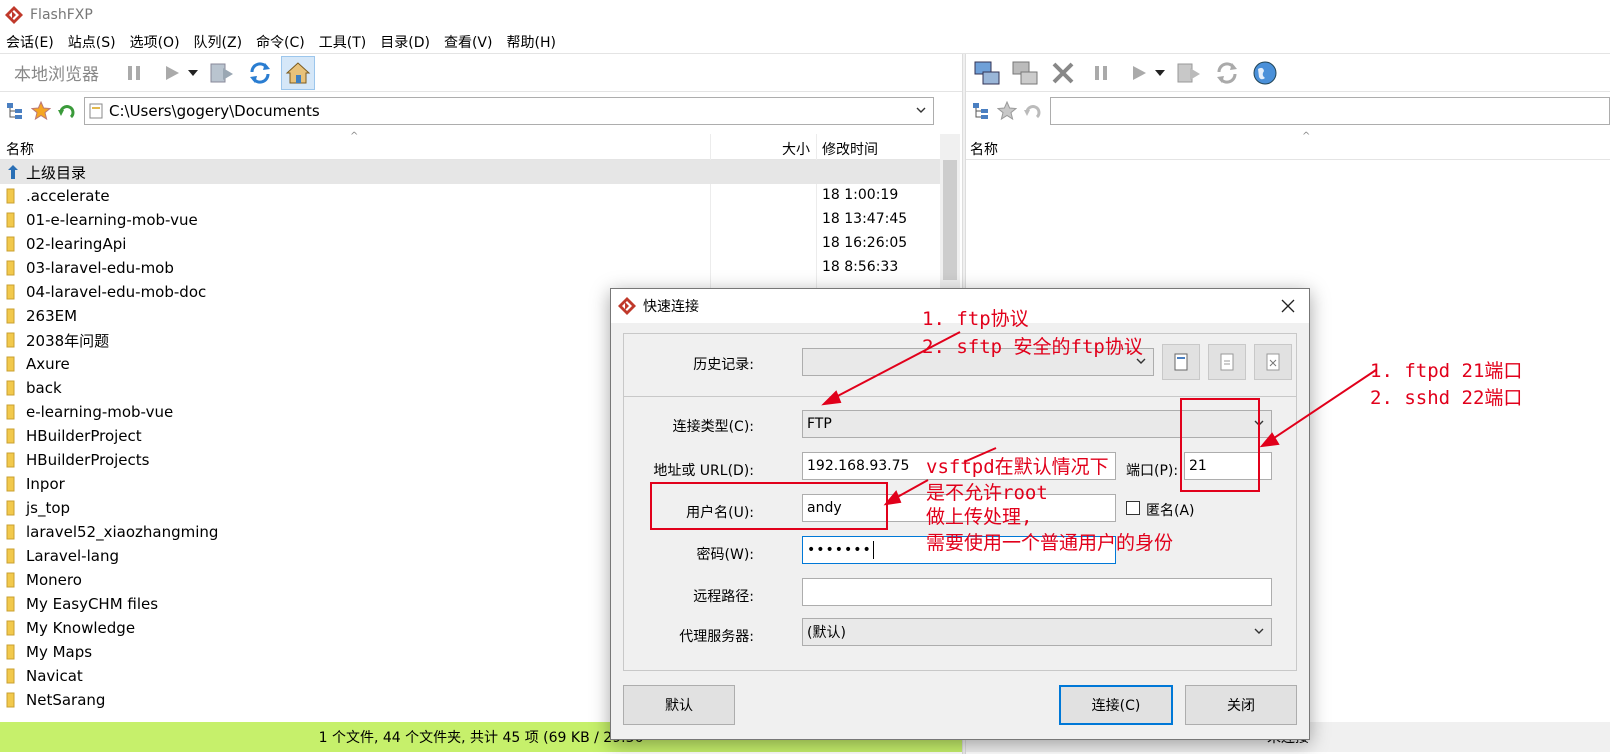 The height and width of the screenshot is (754, 1610). Describe the element at coordinates (1101, 73) in the screenshot. I see `remote-pause-button` at that location.